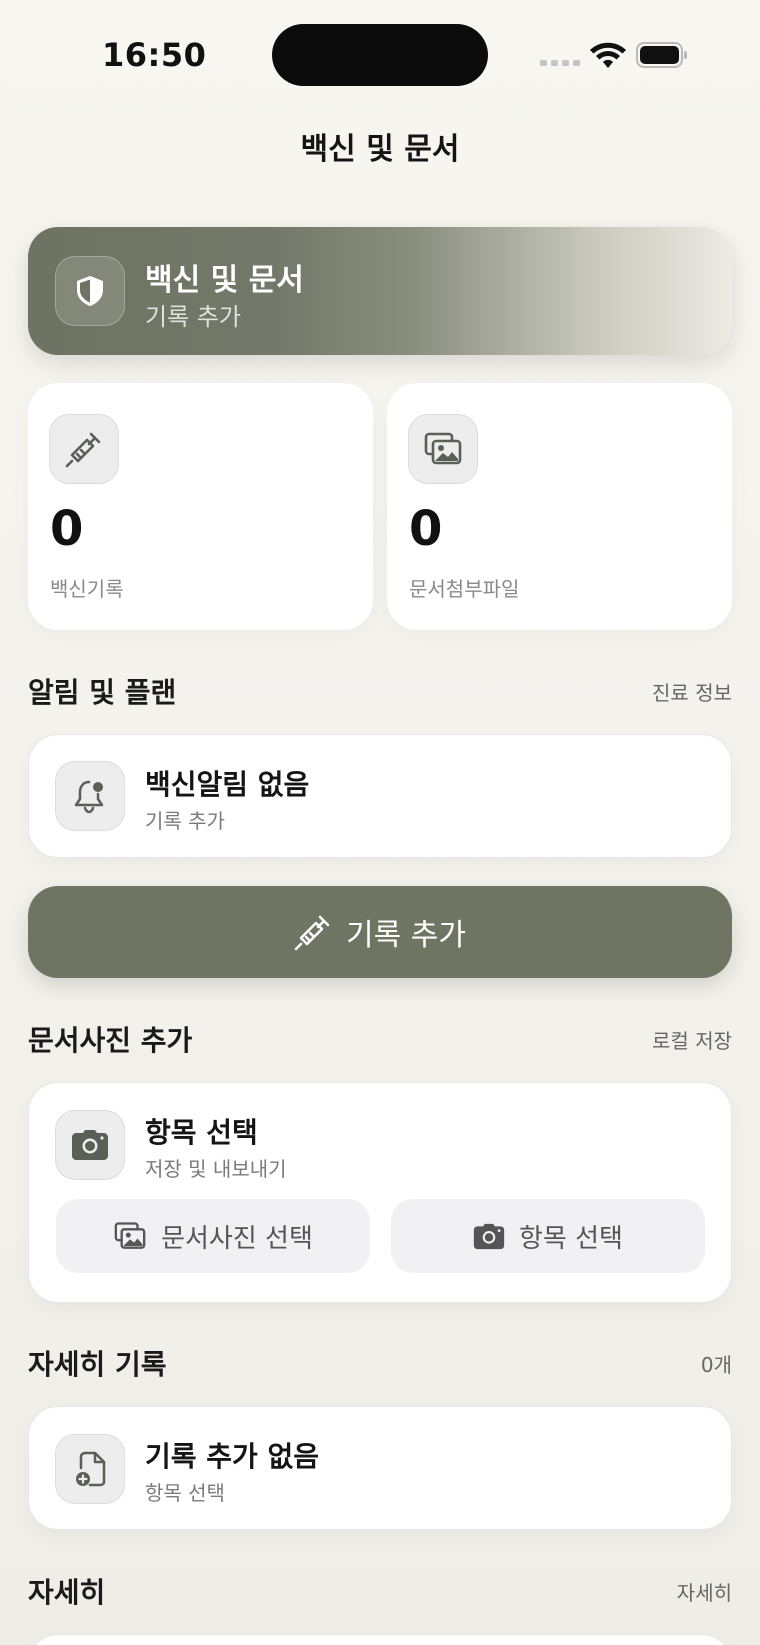 The height and width of the screenshot is (1645, 760). I want to click on document-icon-tile, so click(90, 1469).